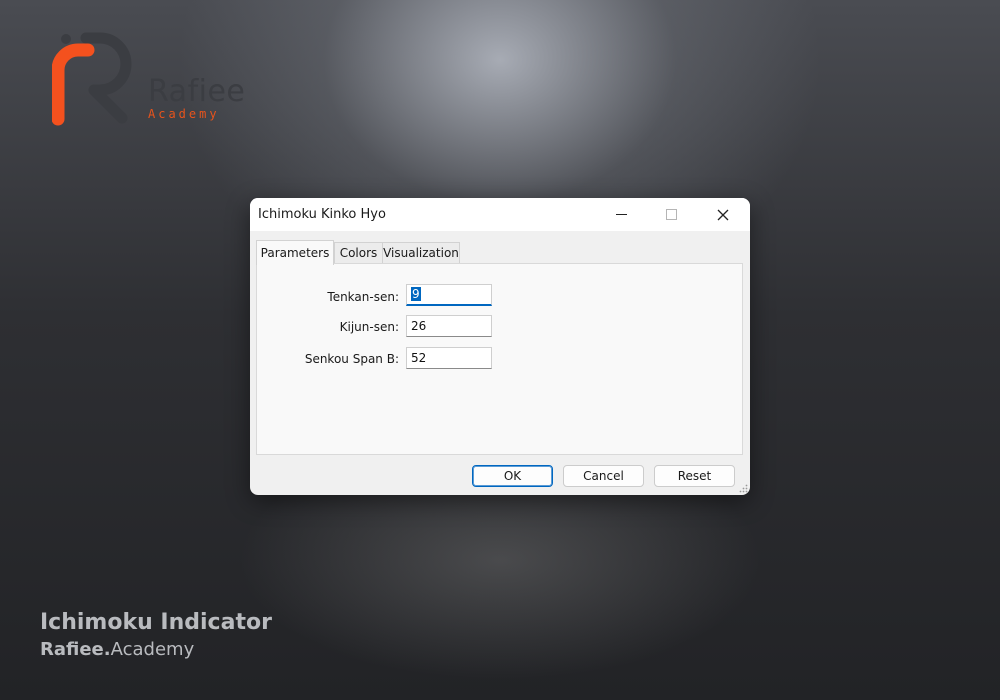 The height and width of the screenshot is (700, 1000). I want to click on rafiee-logo: Rafiee Academy, so click(151, 80).